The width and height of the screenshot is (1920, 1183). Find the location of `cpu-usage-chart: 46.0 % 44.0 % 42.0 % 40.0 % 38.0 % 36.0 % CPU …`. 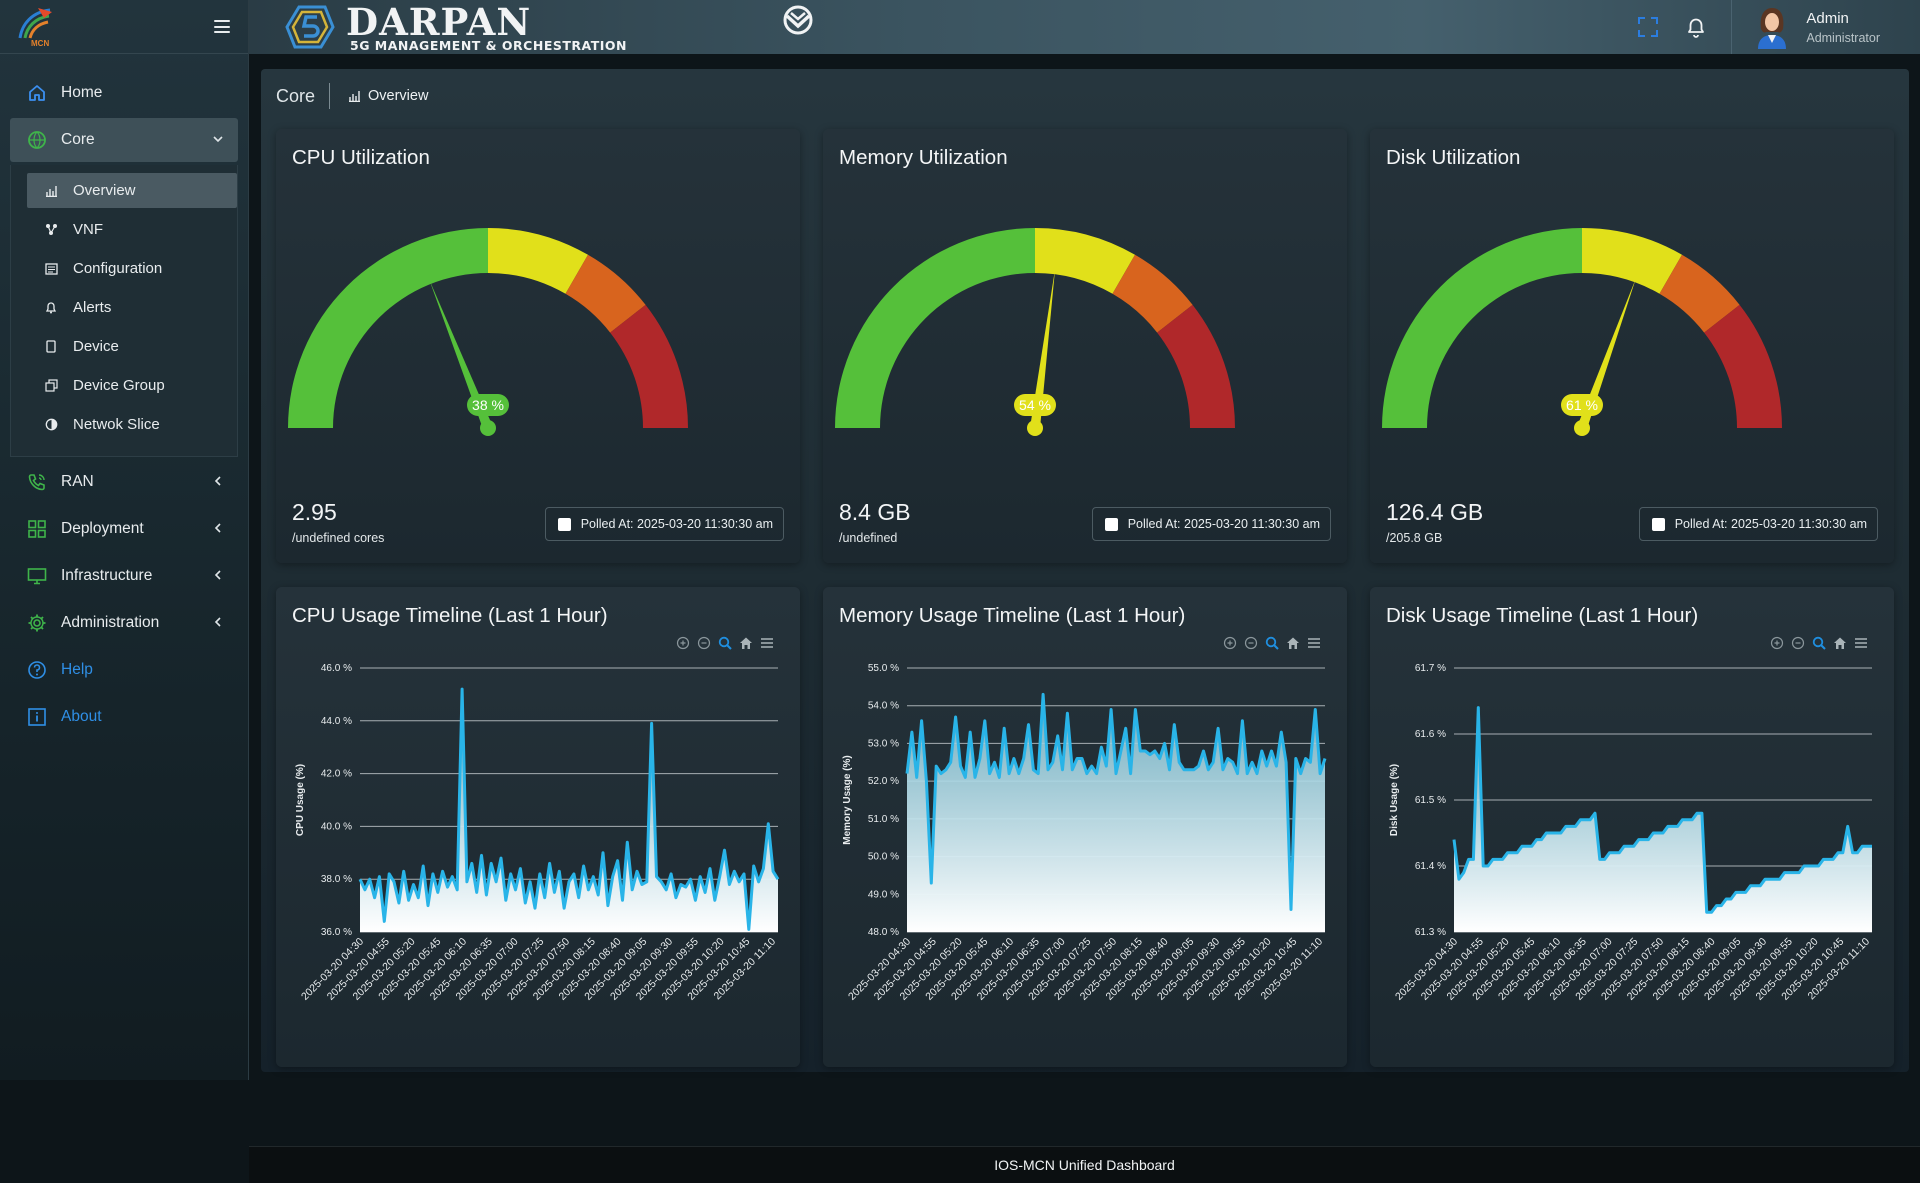

cpu-usage-chart: 46.0 % 44.0 % 42.0 % 40.0 % 38.0 % 36.0 % CPU … is located at coordinates (537, 833).